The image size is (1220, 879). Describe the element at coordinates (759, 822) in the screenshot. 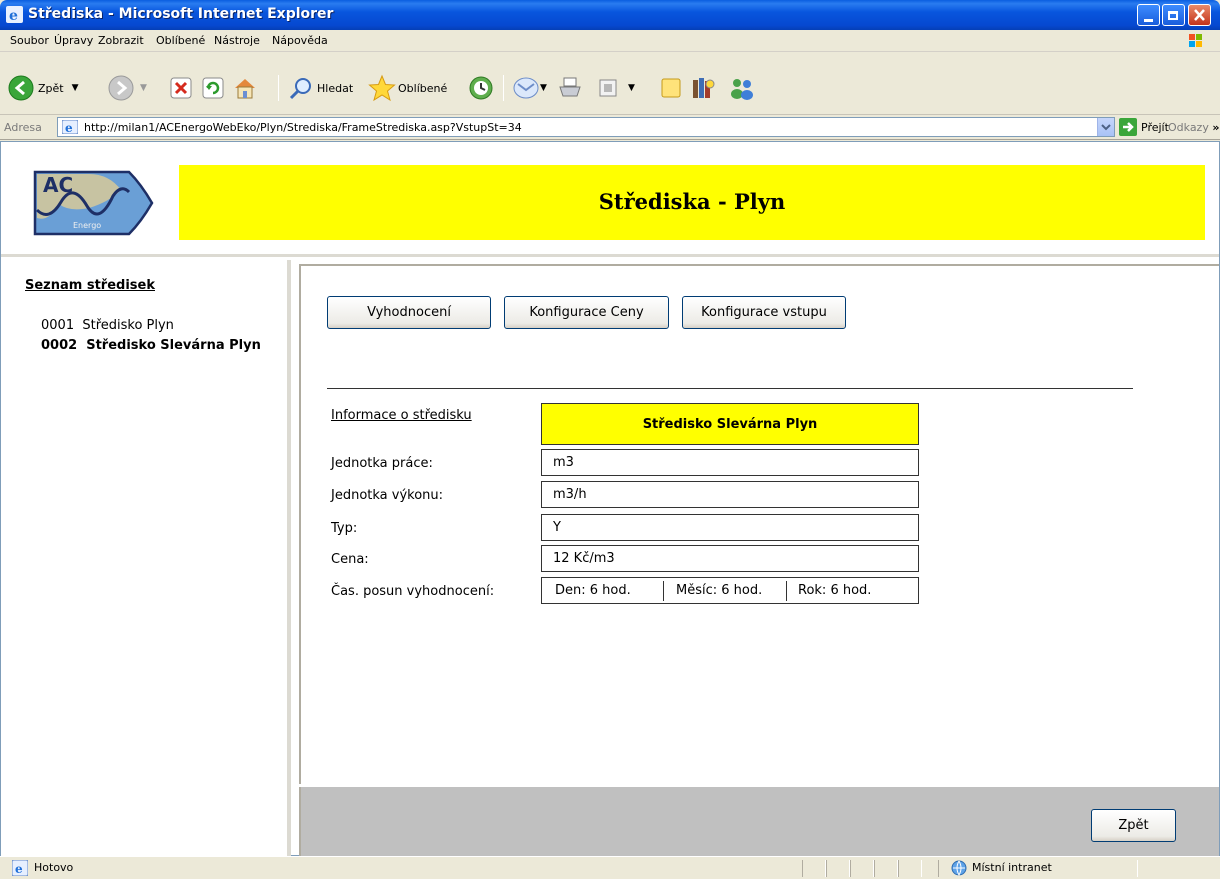

I see `bottom-bar: Zpět` at that location.